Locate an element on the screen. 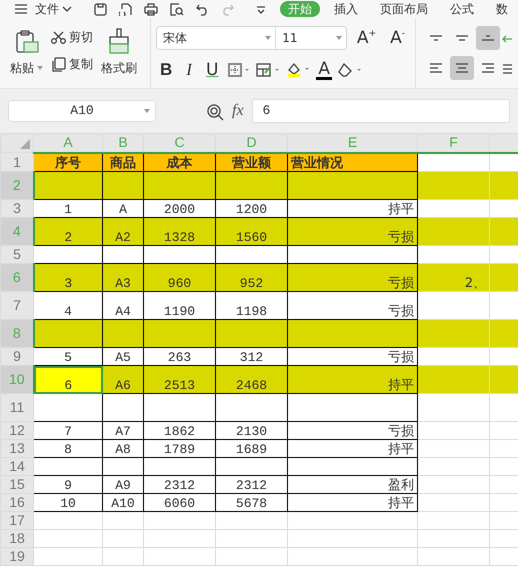 This screenshot has height=568, width=518. paste-button: 粘贴 is located at coordinates (26, 68).